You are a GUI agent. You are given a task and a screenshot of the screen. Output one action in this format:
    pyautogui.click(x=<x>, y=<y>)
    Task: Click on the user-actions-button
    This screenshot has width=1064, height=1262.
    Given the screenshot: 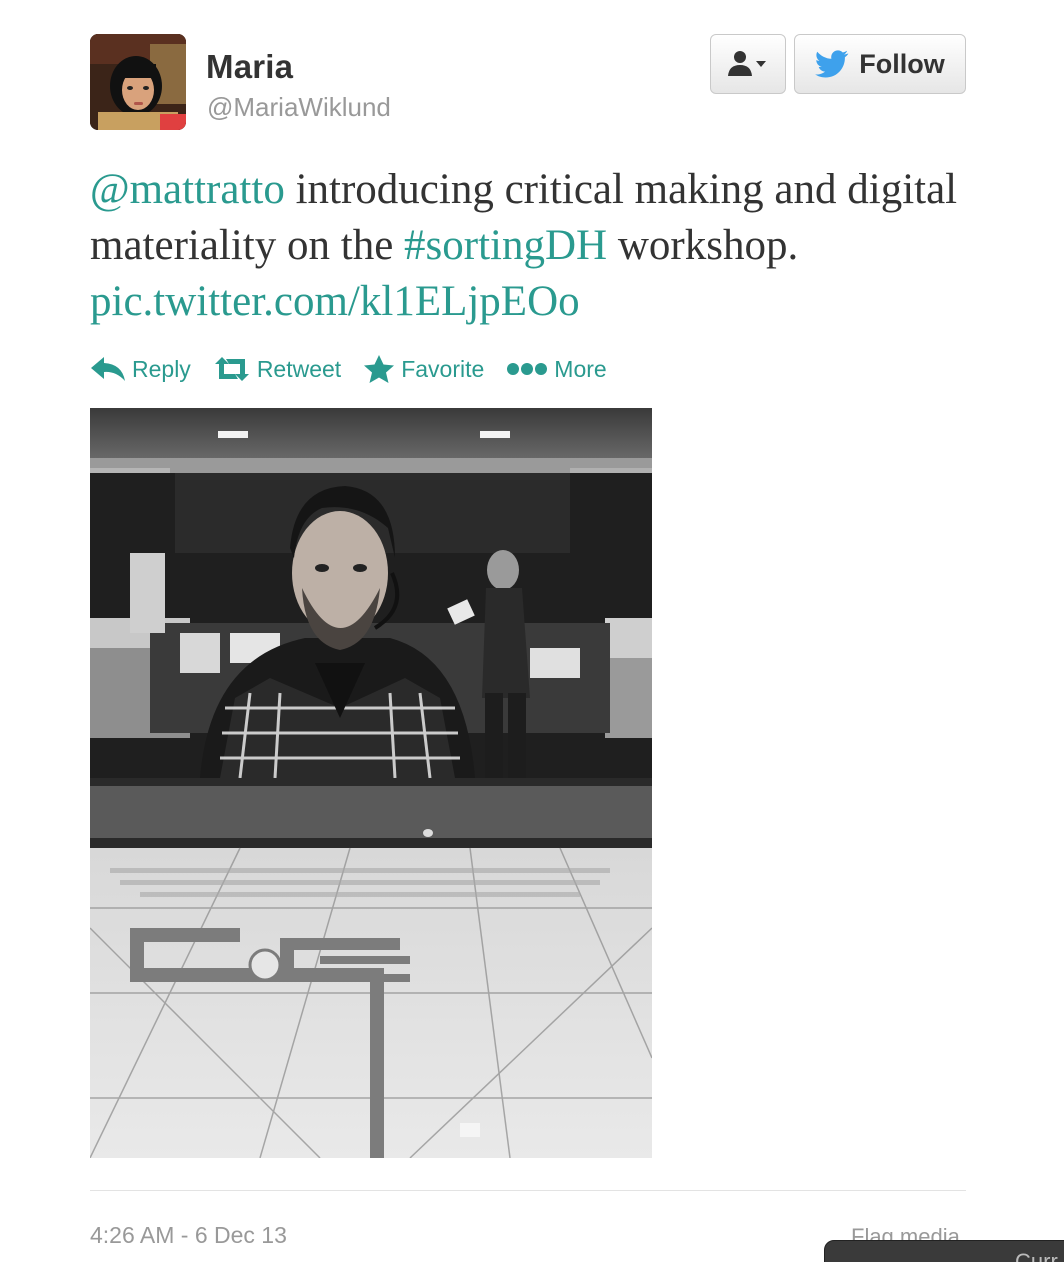 What is the action you would take?
    pyautogui.click(x=748, y=64)
    